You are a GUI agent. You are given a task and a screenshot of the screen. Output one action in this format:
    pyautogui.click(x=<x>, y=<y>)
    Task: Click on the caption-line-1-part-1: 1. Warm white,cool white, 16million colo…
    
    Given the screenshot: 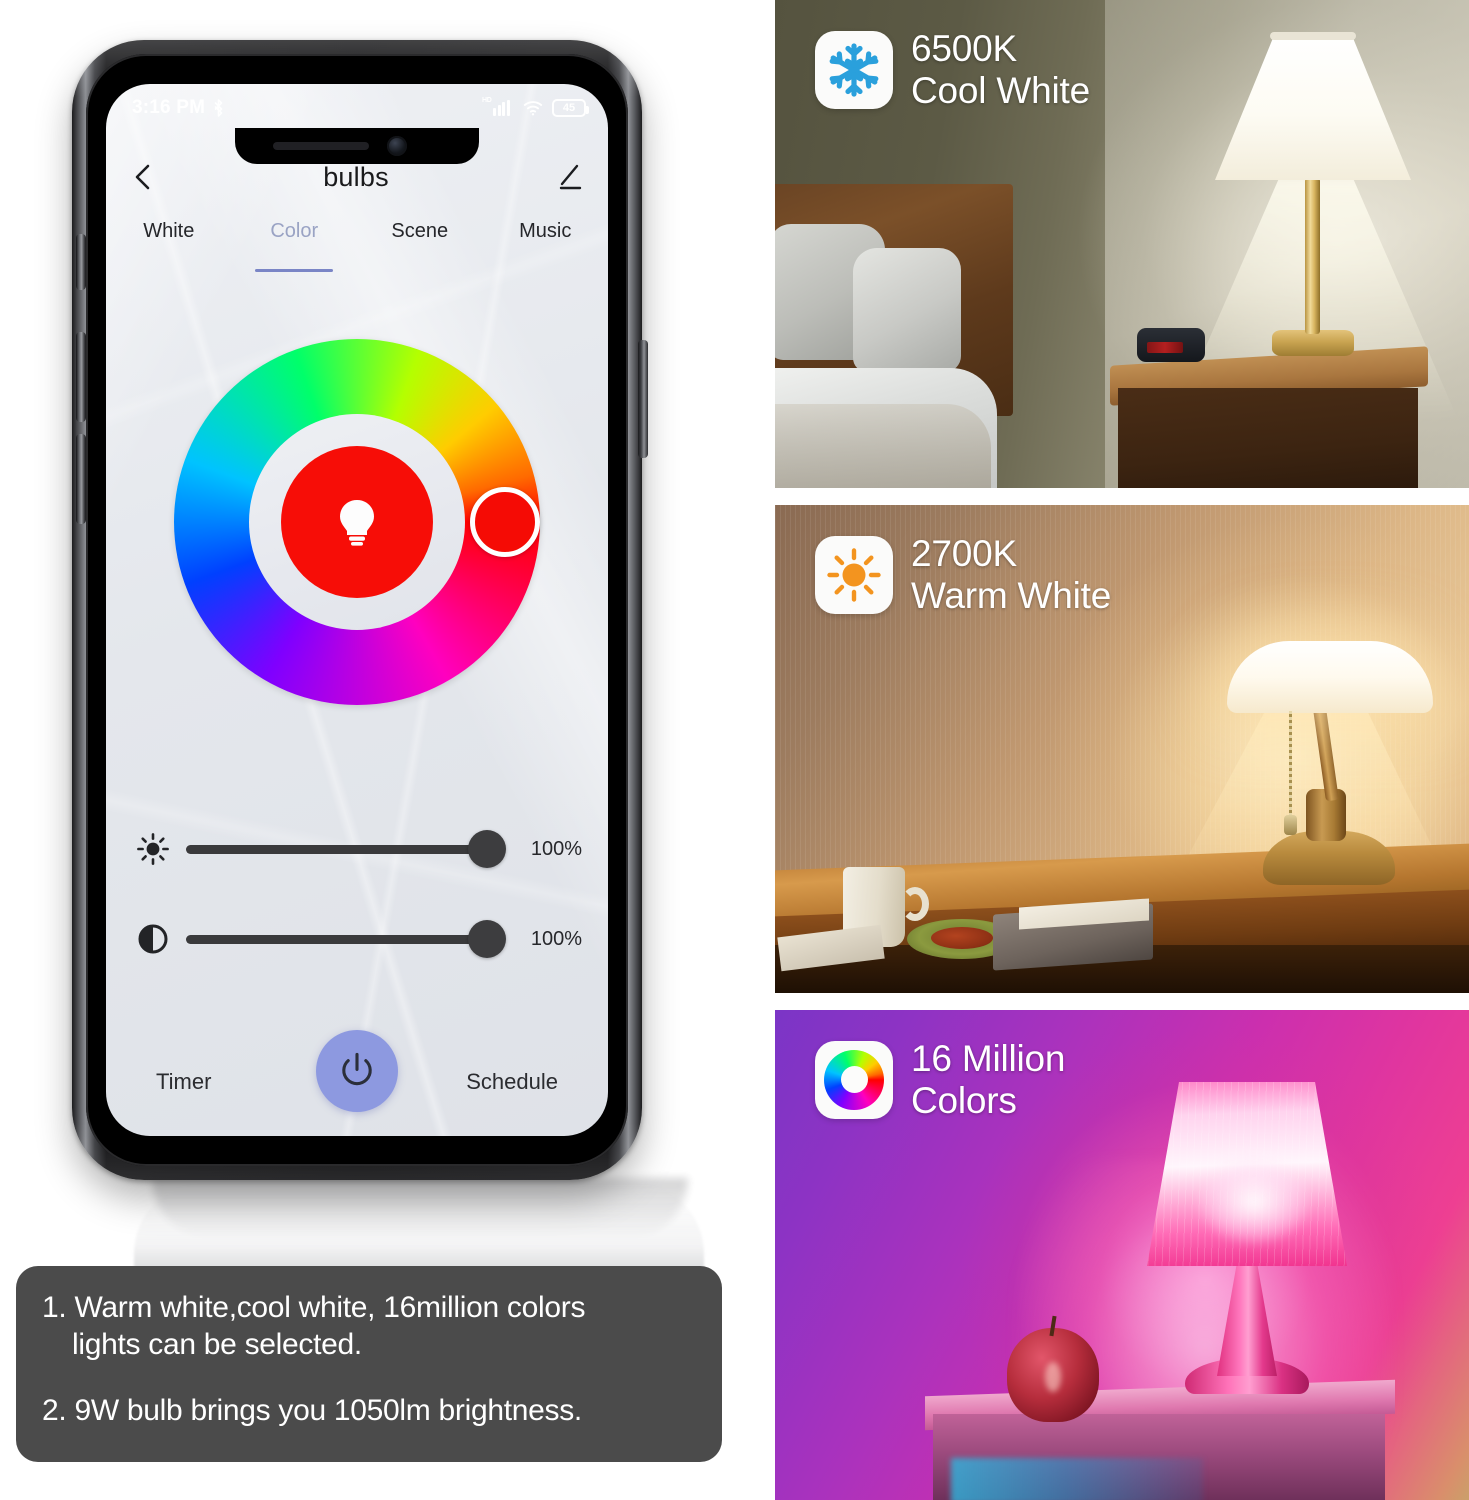 What is the action you would take?
    pyautogui.click(x=314, y=1307)
    